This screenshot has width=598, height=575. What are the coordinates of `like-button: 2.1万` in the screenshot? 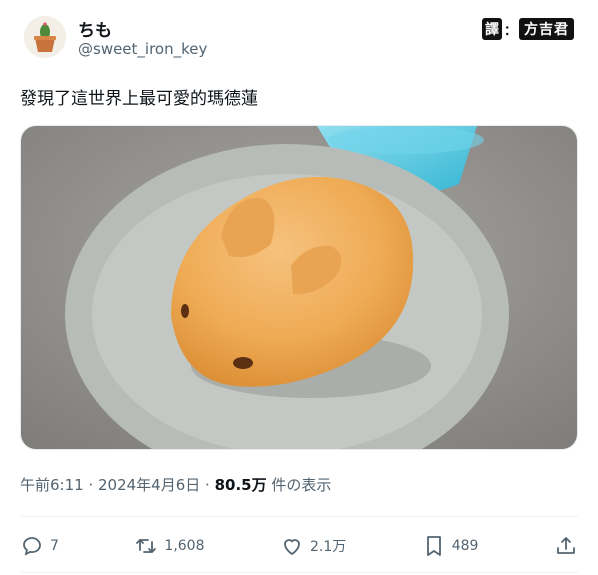 It's located at (313, 546).